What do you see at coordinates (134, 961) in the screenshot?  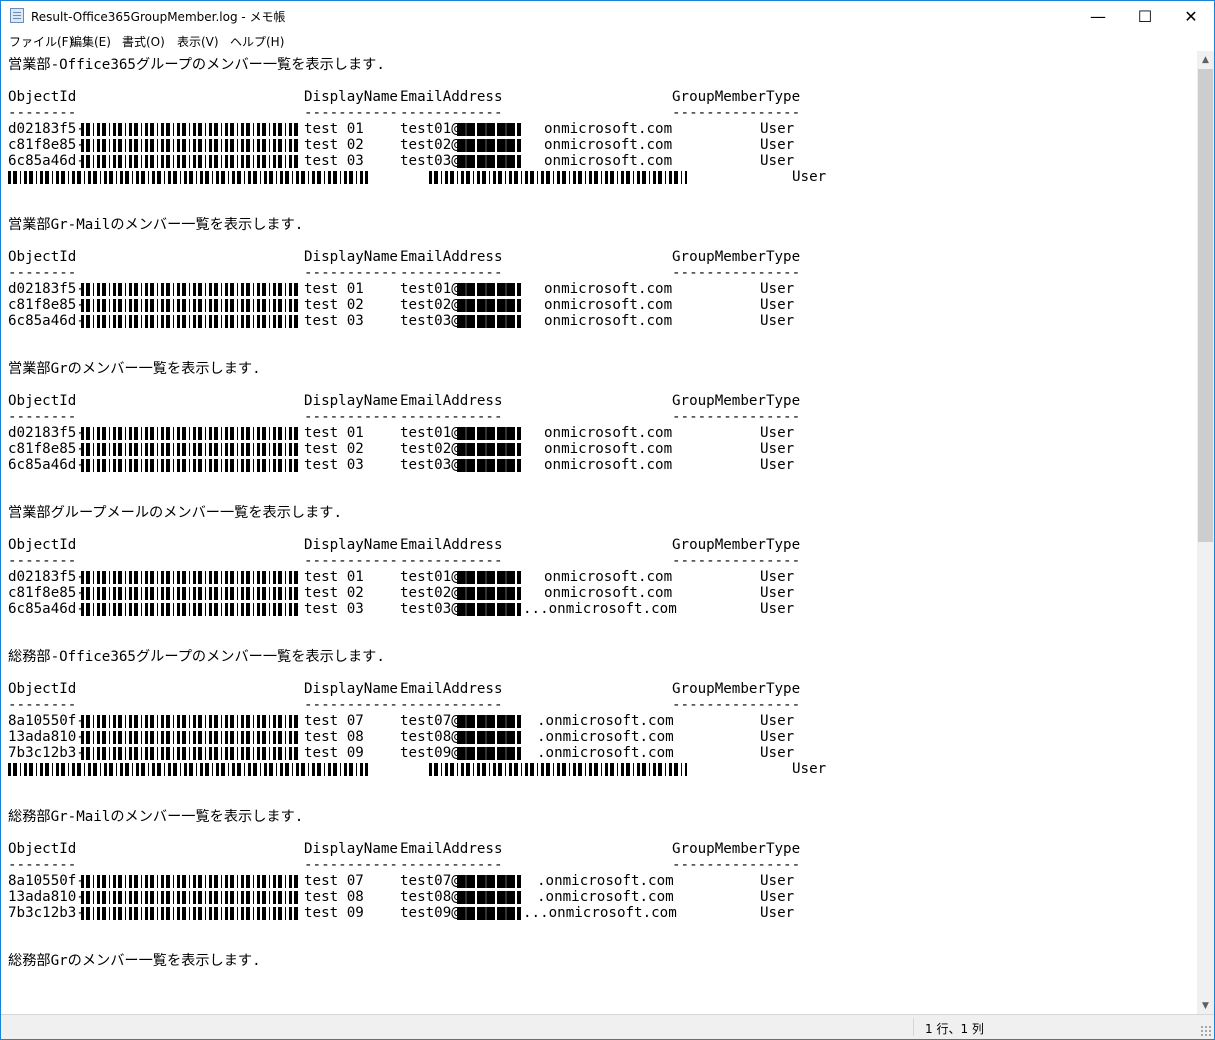 I see `section-title: 総務部Grのメンバー一覧を表示します.` at bounding box center [134, 961].